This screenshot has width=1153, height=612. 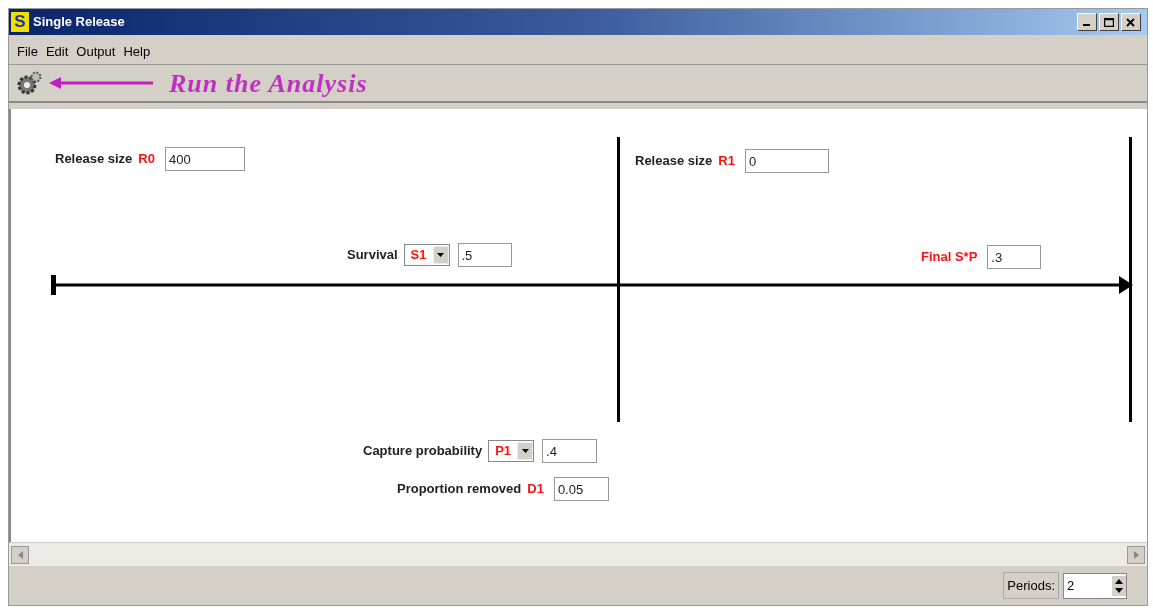 I want to click on value-field: .4, so click(x=570, y=451).